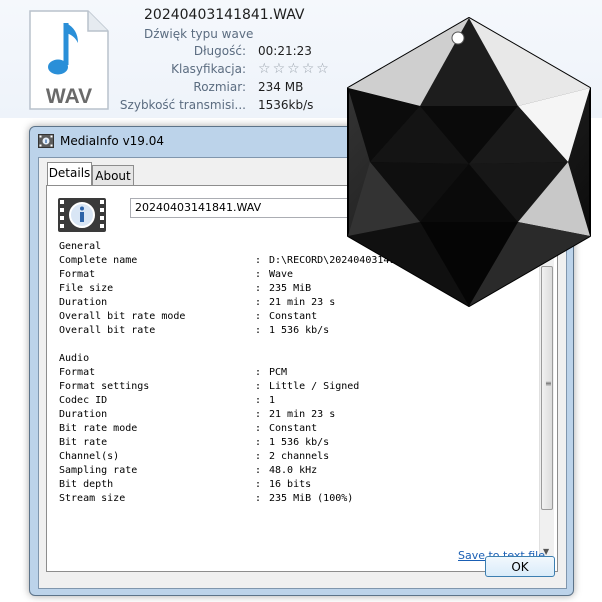 The width and height of the screenshot is (602, 602). Describe the element at coordinates (278, 372) in the screenshot. I see `report-value: PCM` at that location.